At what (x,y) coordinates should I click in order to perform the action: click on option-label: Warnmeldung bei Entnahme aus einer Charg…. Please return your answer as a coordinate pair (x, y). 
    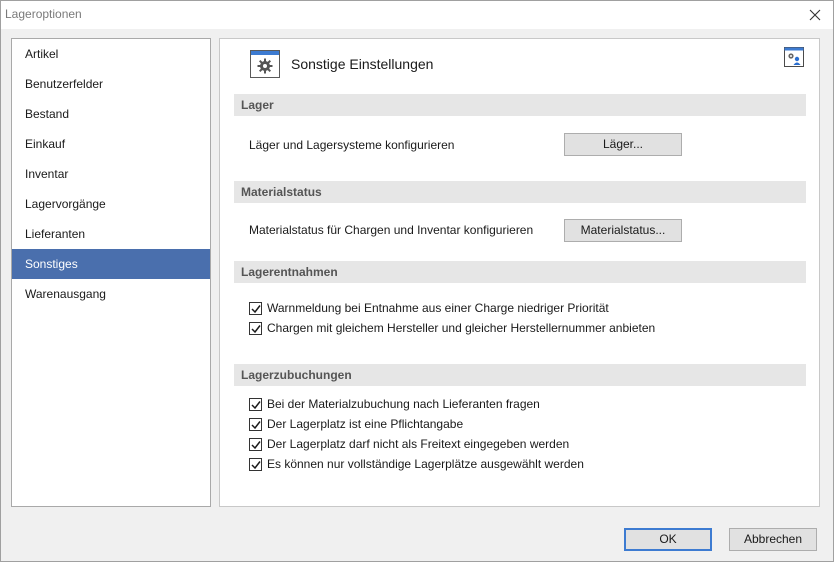
    Looking at the image, I should click on (438, 308).